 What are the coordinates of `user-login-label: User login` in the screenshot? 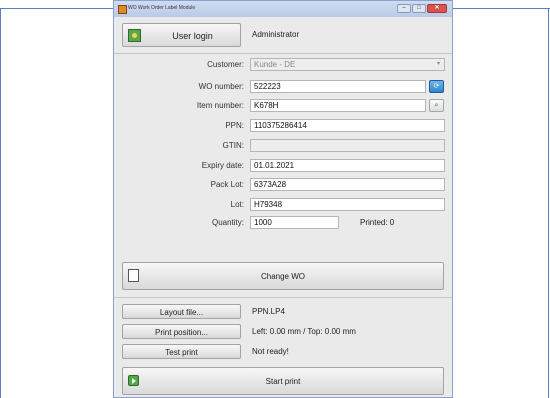 It's located at (192, 36).